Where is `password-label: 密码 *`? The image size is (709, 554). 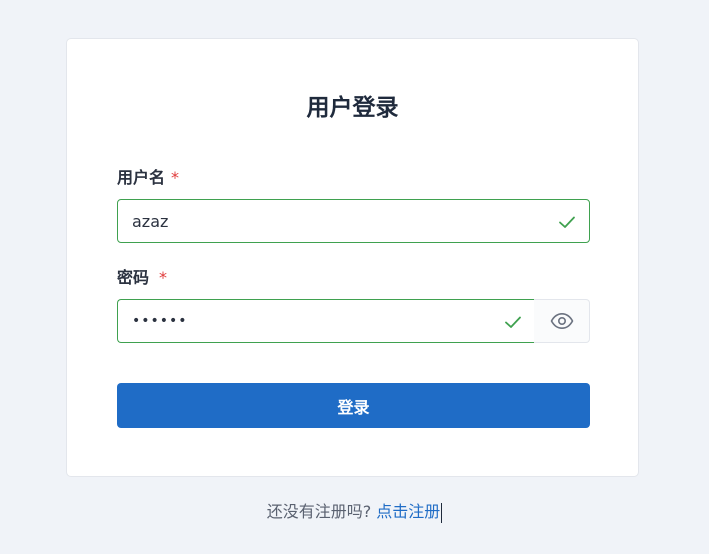 password-label: 密码 * is located at coordinates (142, 278).